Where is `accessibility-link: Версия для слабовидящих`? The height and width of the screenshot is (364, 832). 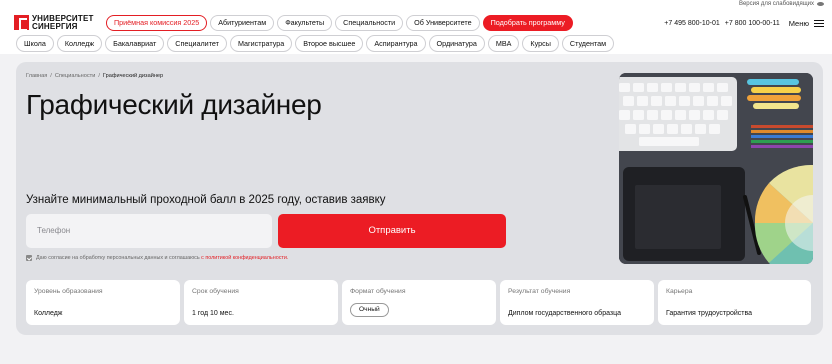
accessibility-link: Версия для слабовидящих is located at coordinates (781, 4).